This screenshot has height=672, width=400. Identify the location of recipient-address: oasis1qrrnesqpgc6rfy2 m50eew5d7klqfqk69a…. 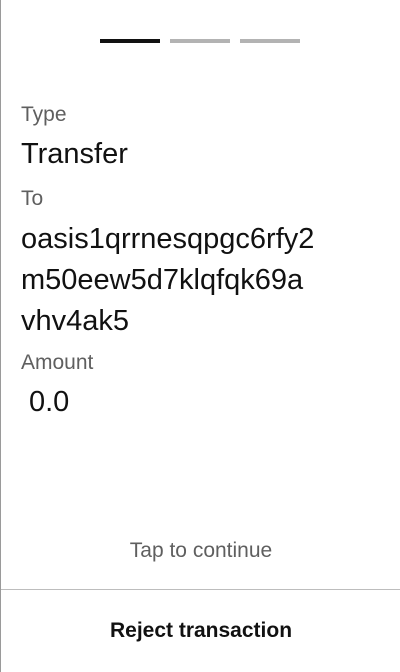
(167, 280).